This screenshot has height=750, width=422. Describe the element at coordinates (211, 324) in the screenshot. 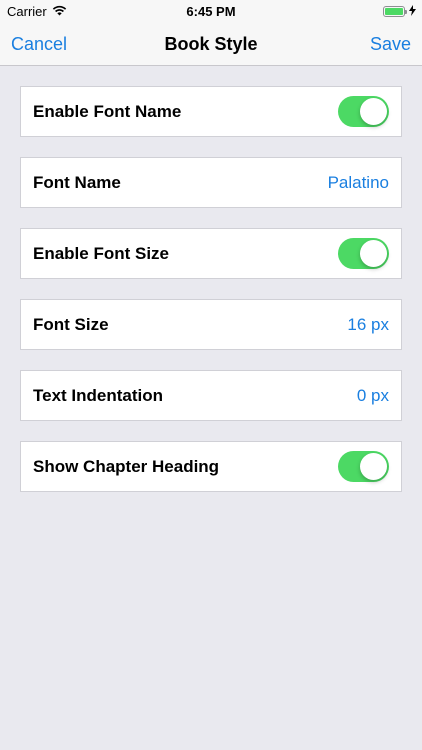

I see `row-font-size: Font Size 16 px` at that location.